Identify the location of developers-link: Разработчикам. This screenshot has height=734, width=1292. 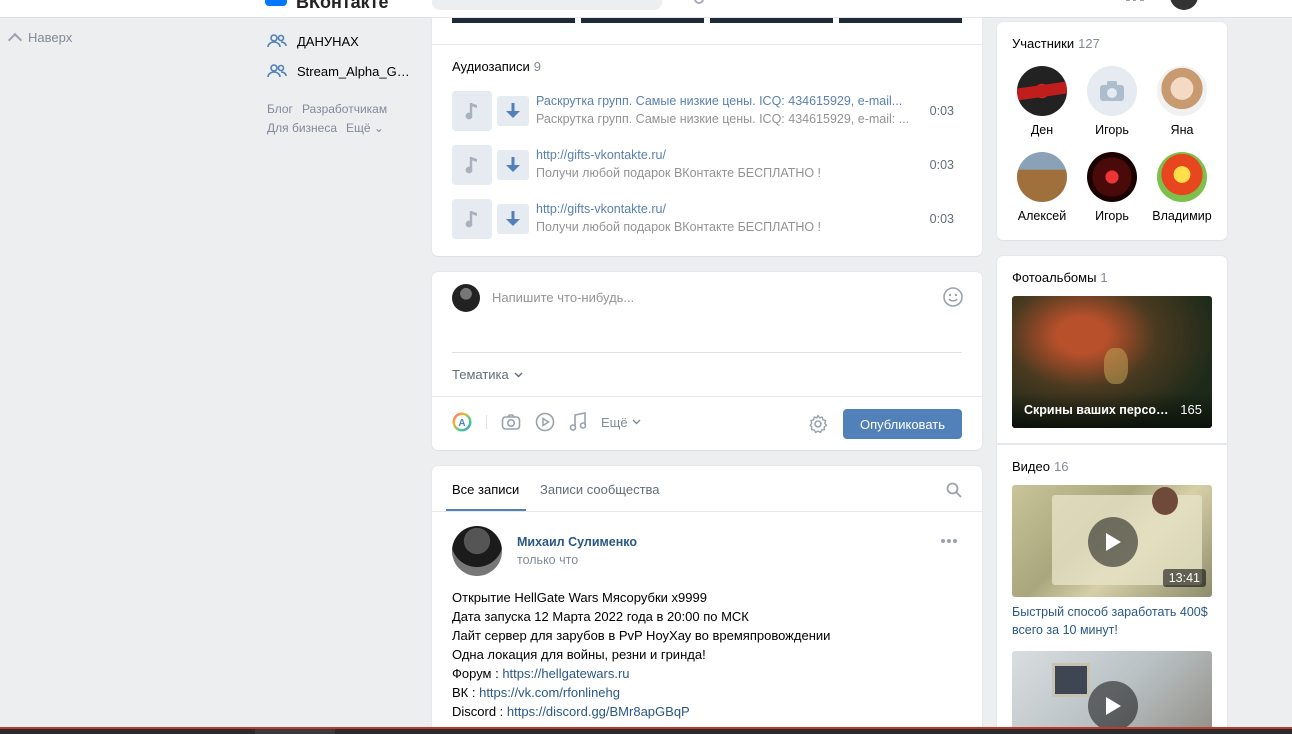
(344, 109).